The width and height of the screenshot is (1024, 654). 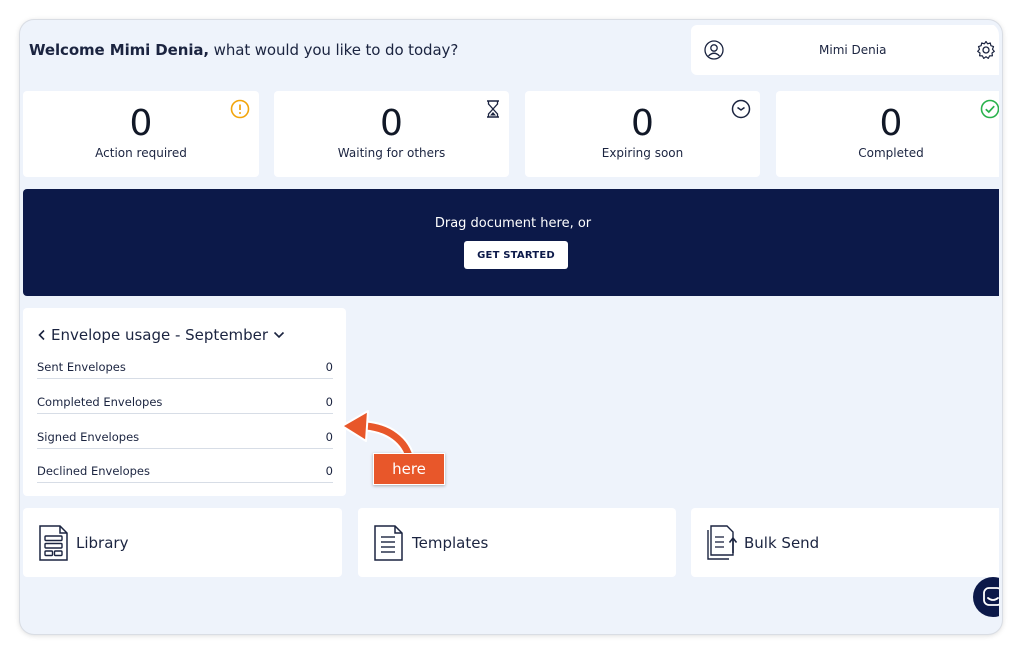 I want to click on stat-label: Completed, so click(x=891, y=153).